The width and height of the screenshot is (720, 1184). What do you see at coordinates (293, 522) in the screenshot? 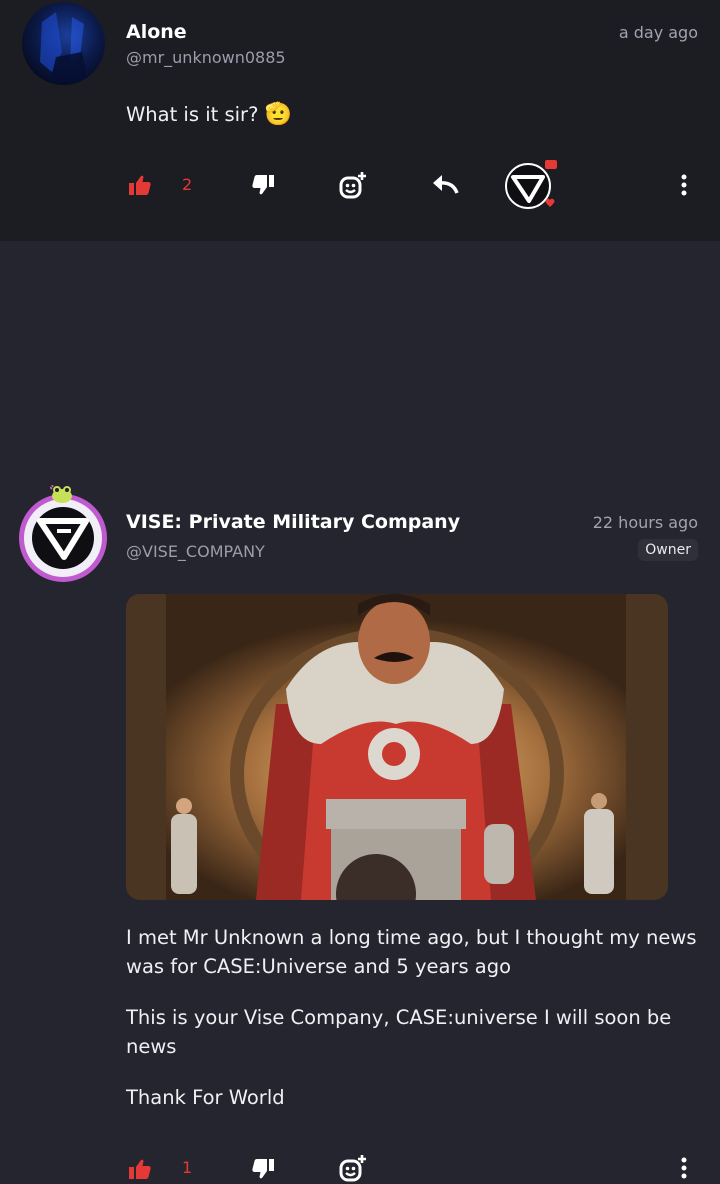
I see `author-name: VISE: Private Military Company` at bounding box center [293, 522].